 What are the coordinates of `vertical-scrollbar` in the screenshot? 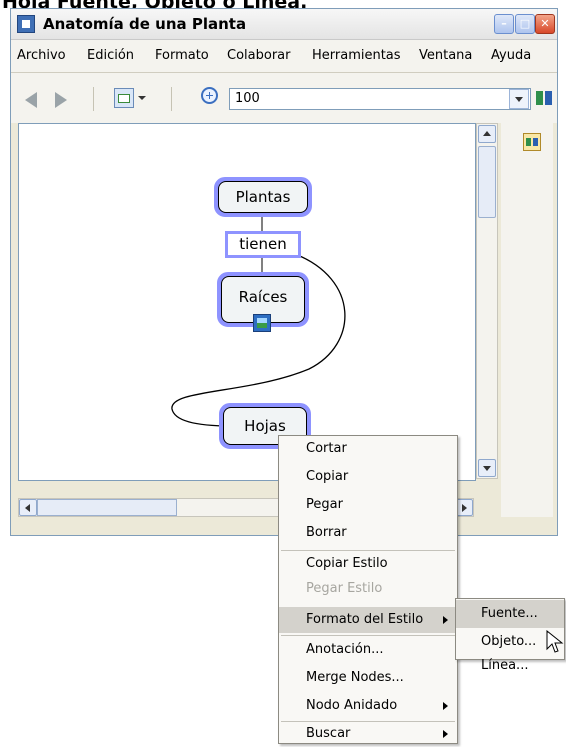 It's located at (487, 301).